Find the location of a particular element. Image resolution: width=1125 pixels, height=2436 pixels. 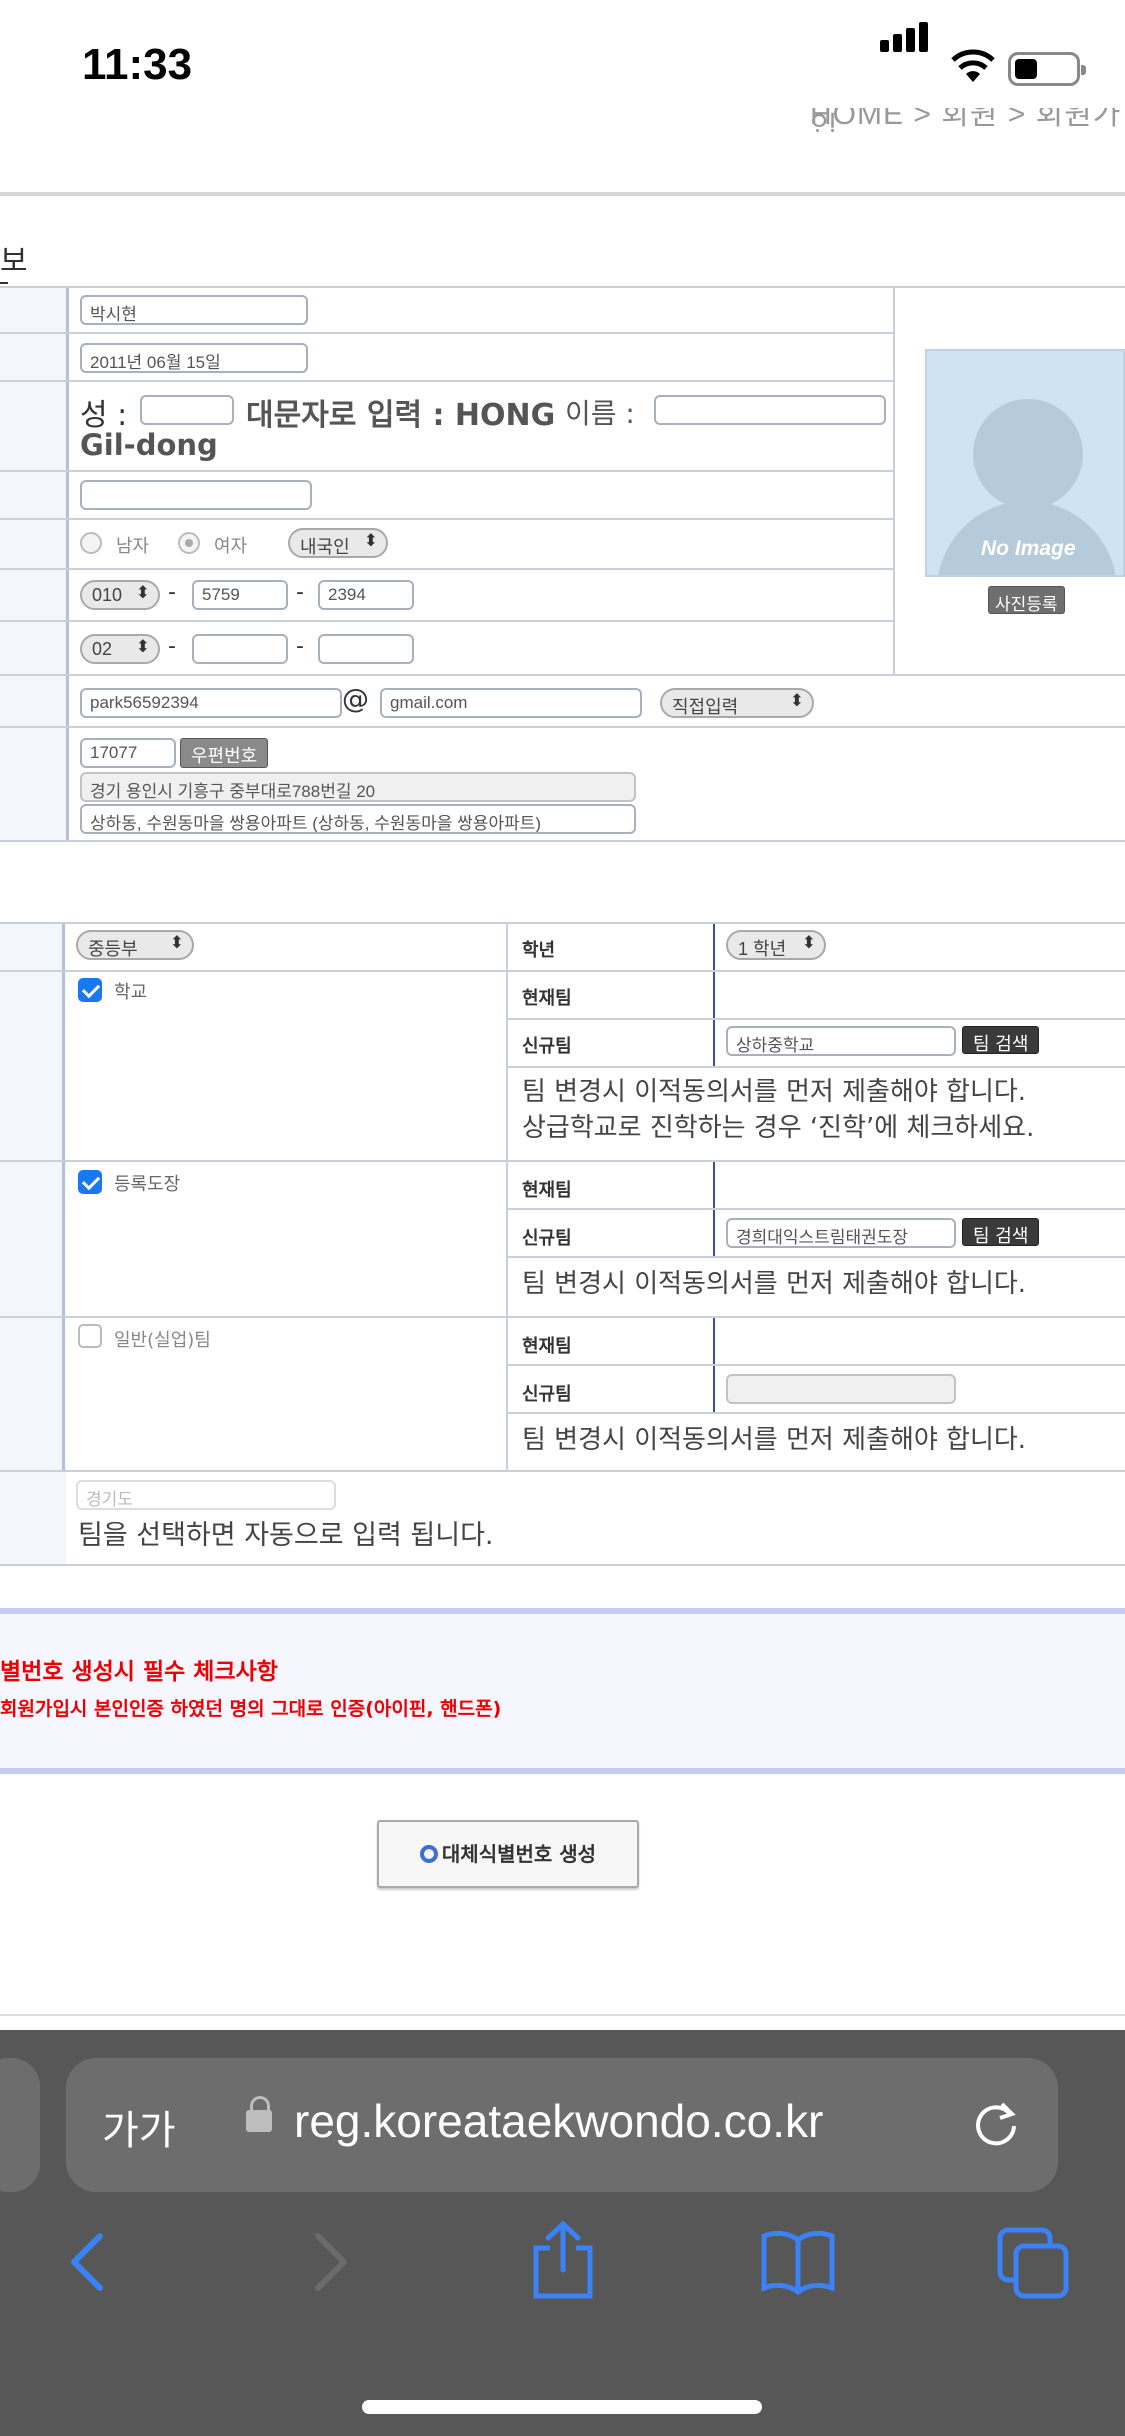

battery-icon is located at coordinates (1047, 69).